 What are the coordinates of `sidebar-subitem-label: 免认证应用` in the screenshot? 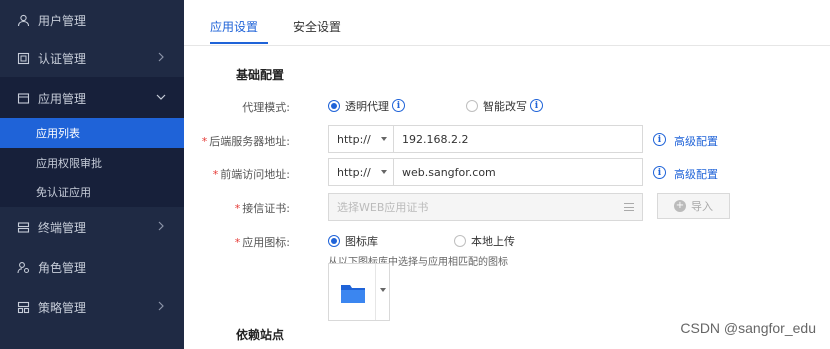 It's located at (63, 192).